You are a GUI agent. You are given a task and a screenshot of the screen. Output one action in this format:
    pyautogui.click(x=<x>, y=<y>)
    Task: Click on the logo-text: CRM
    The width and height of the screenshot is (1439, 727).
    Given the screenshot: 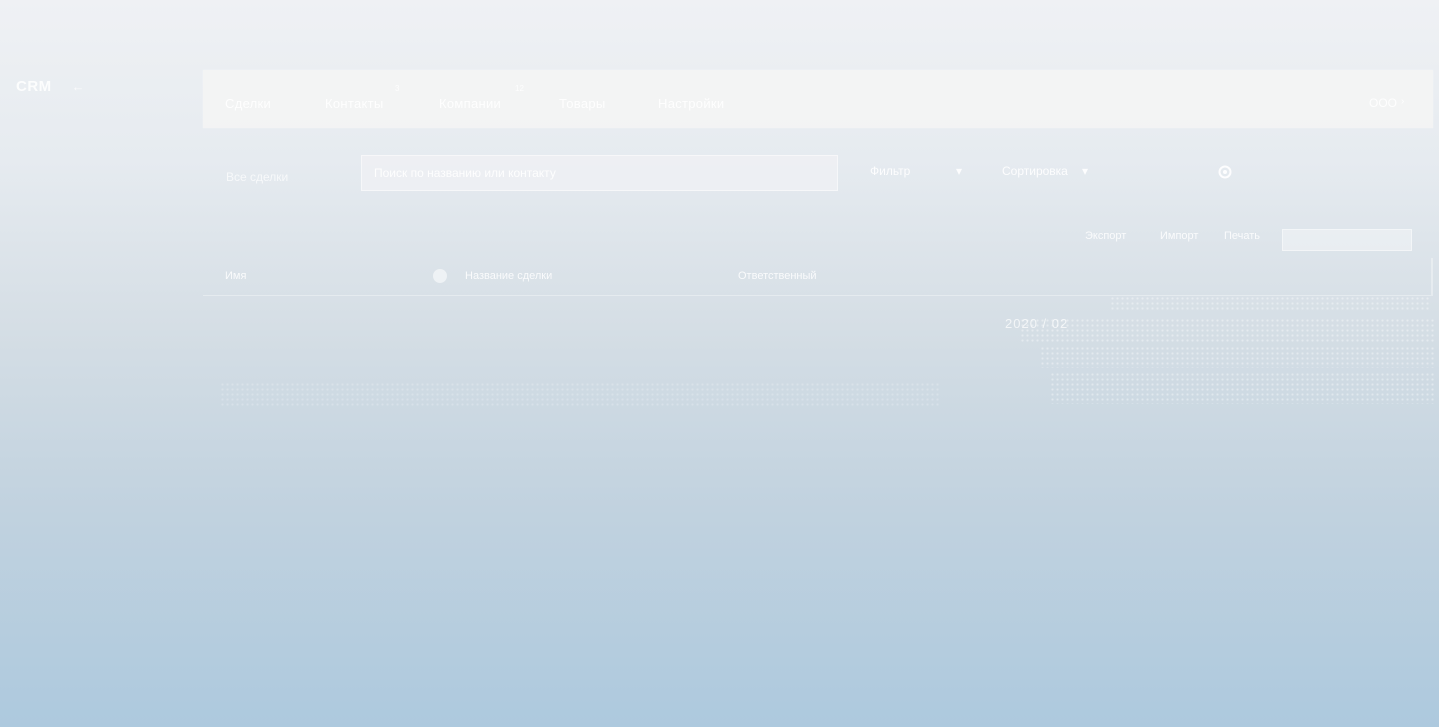 What is the action you would take?
    pyautogui.click(x=34, y=86)
    